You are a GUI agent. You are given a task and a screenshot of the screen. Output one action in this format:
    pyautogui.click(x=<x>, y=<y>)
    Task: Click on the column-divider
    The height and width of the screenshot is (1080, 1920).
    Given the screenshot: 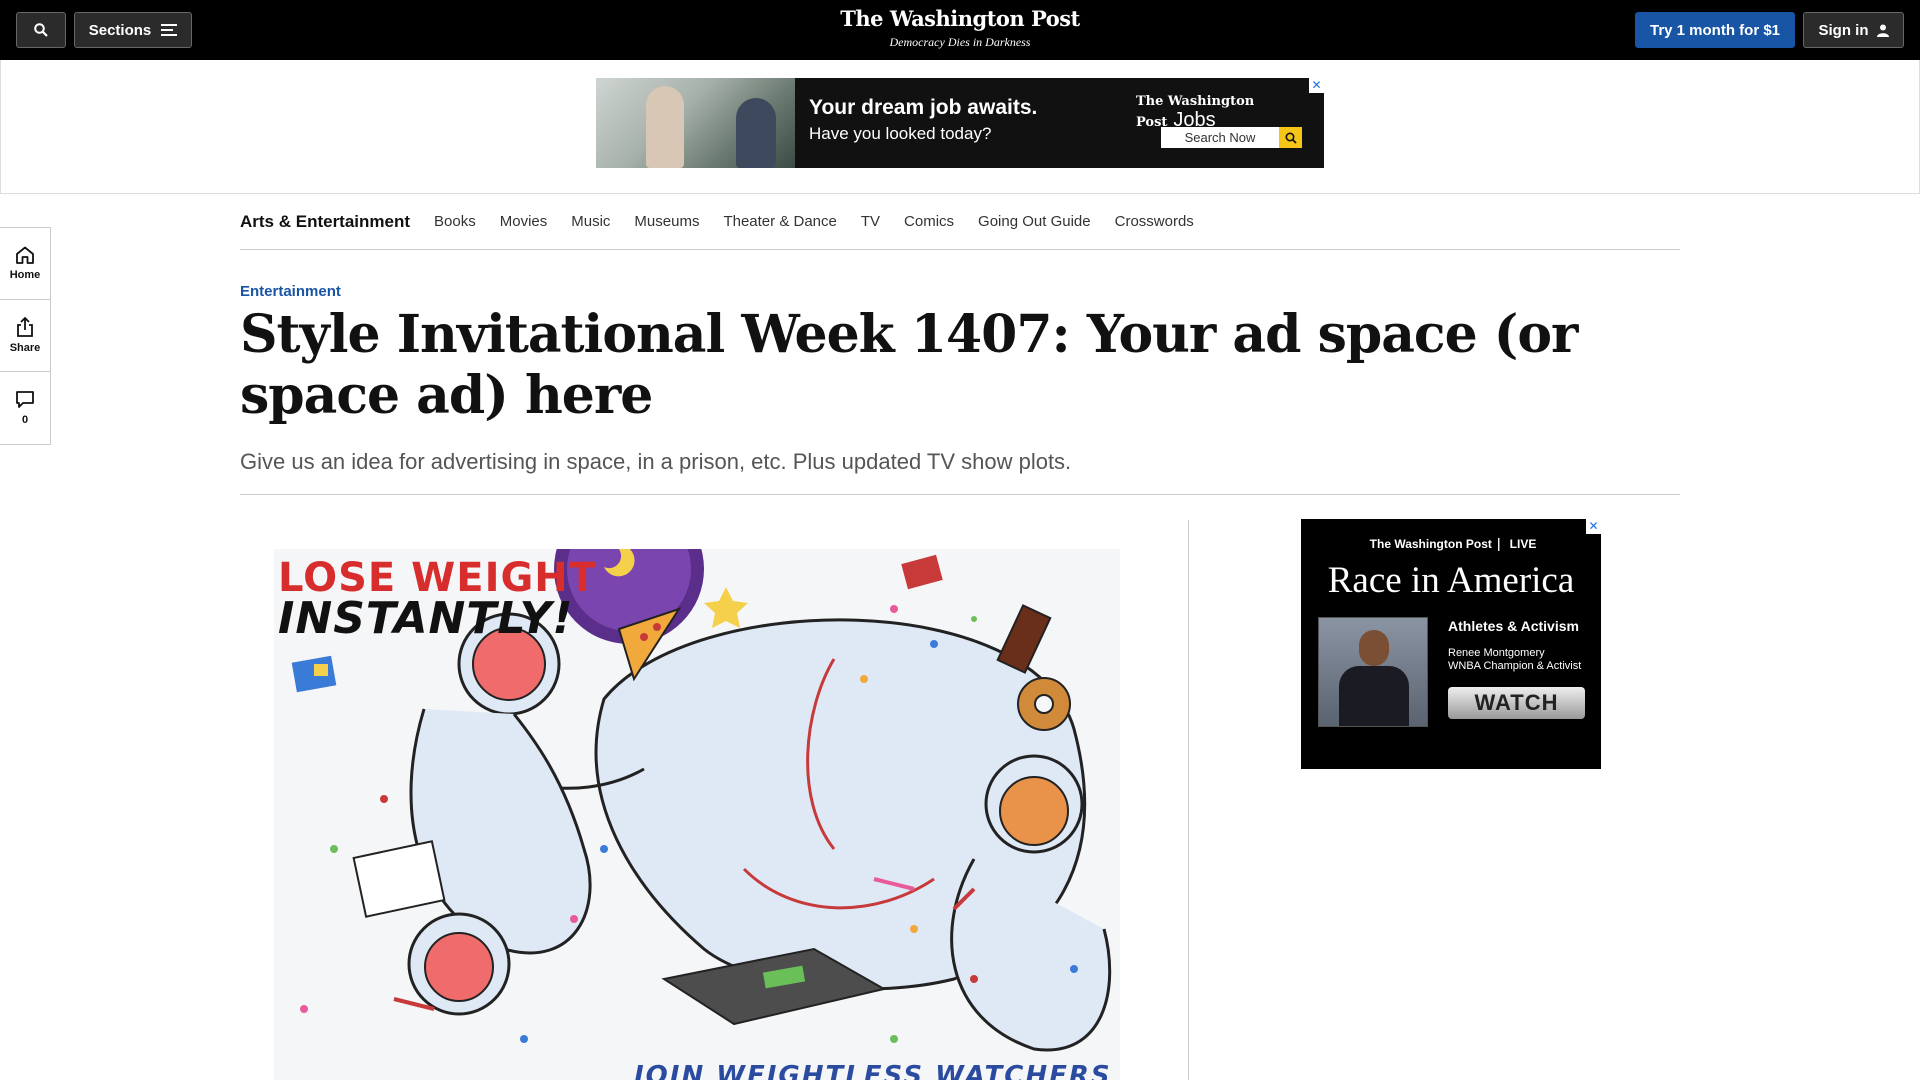 What is the action you would take?
    pyautogui.click(x=1188, y=800)
    